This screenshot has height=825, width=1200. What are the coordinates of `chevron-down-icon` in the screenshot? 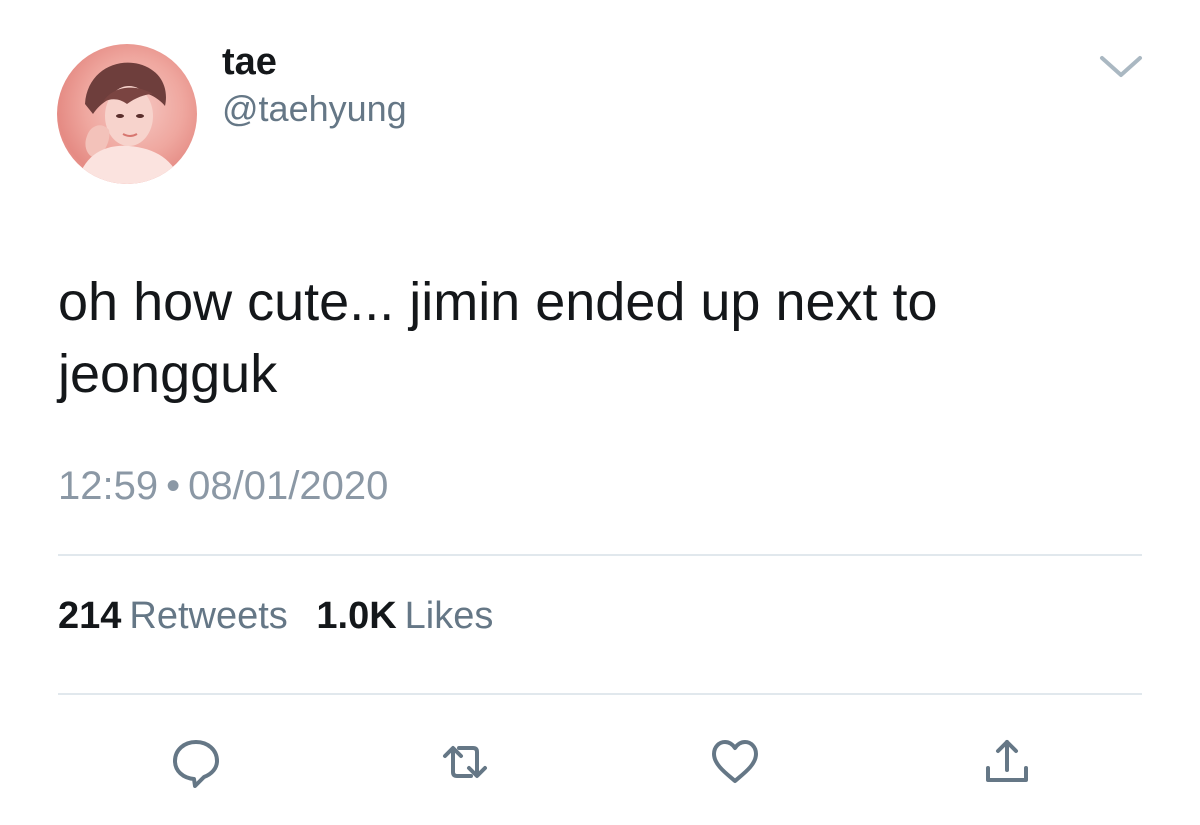 It's located at (1121, 66).